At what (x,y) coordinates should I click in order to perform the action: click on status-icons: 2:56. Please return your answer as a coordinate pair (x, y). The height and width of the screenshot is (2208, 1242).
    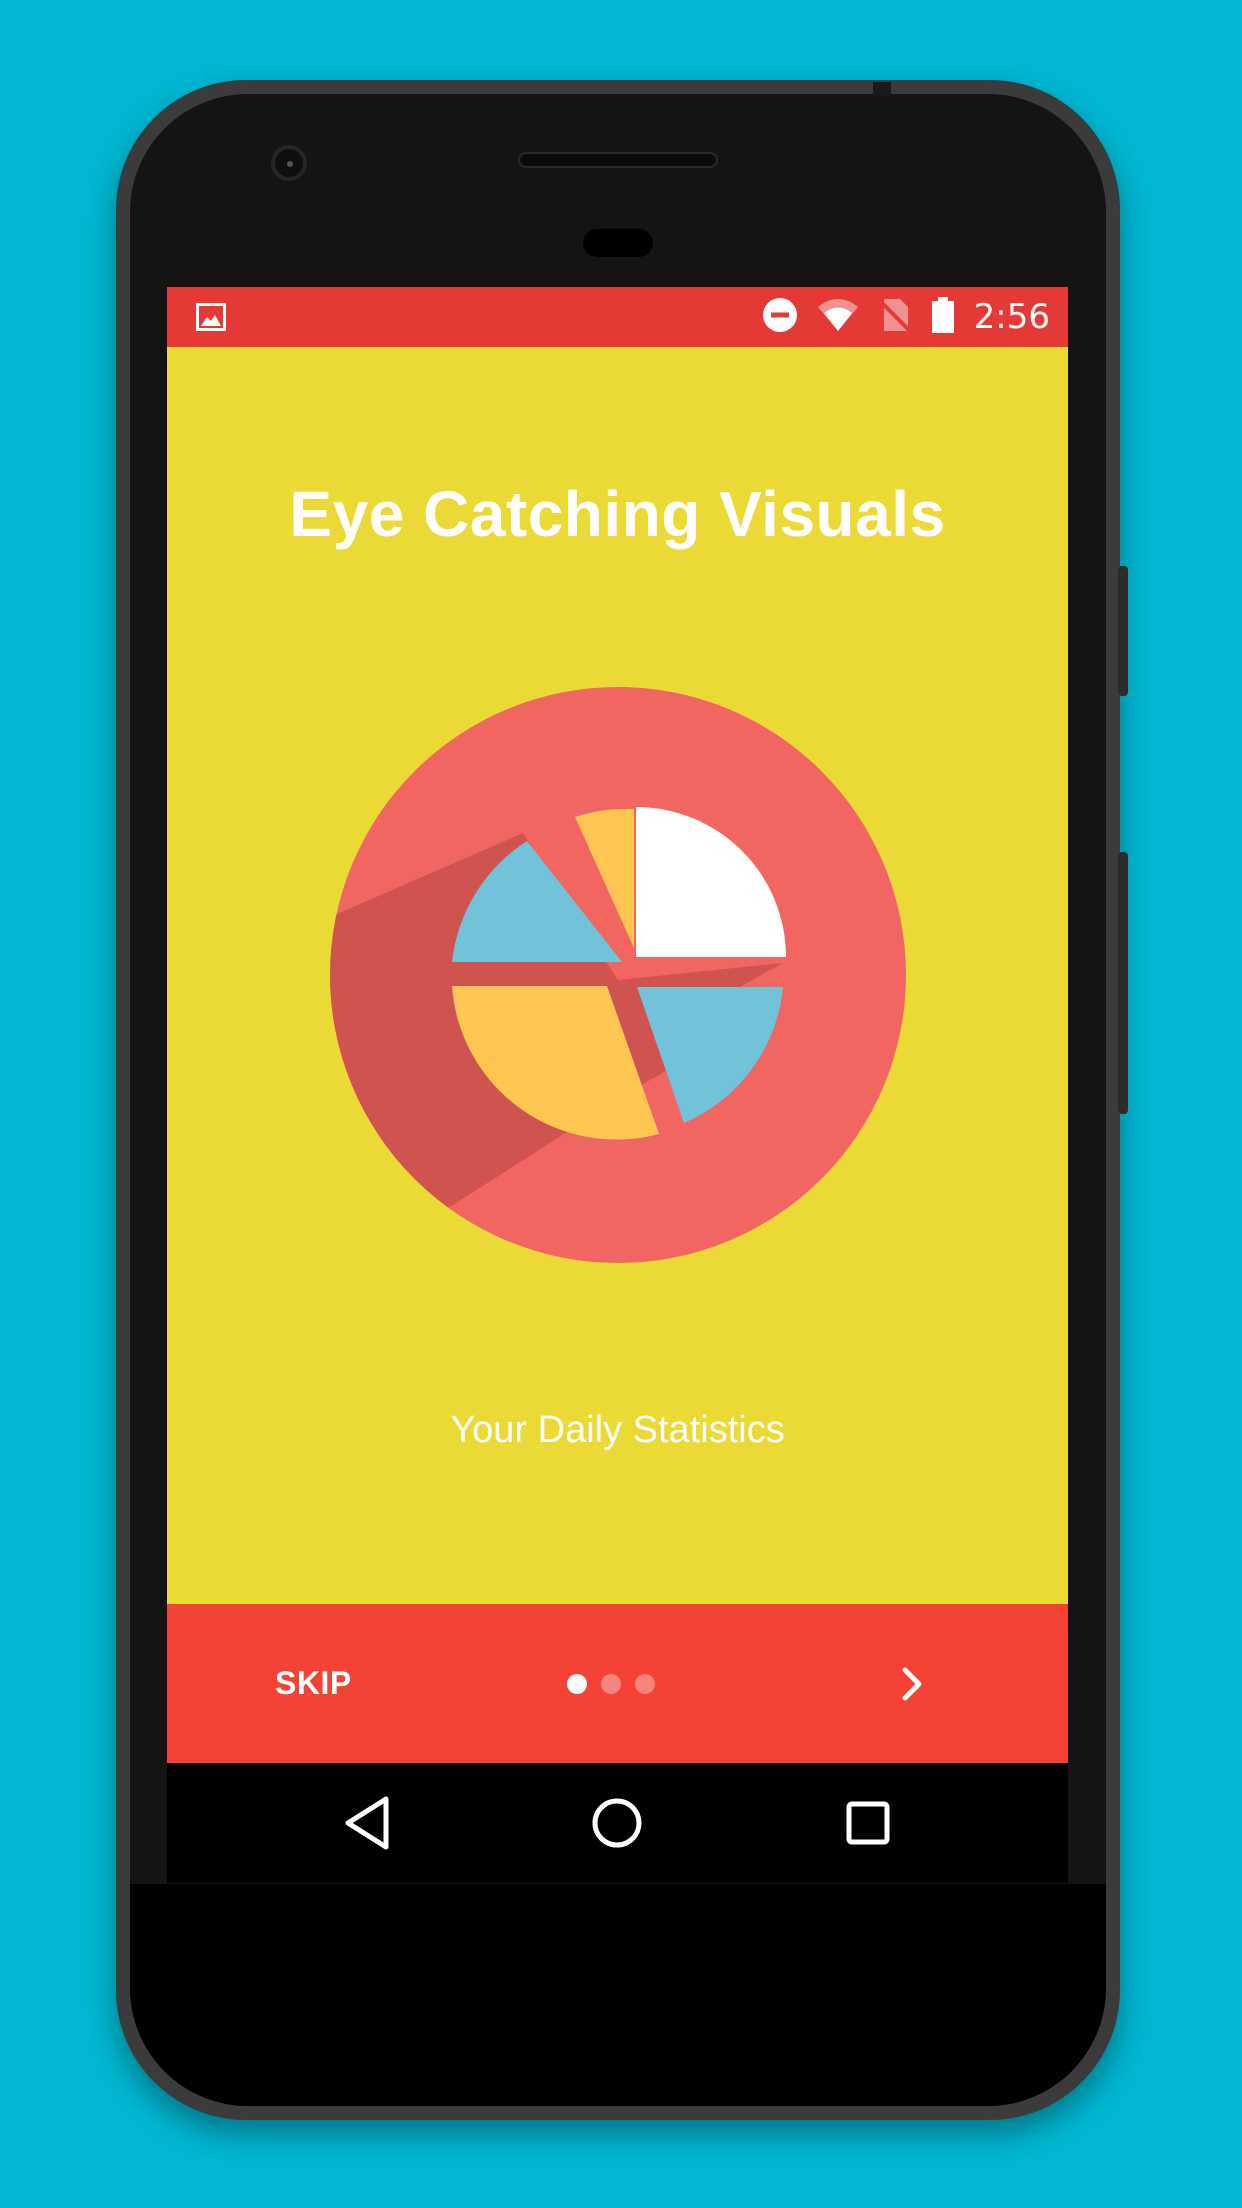
    Looking at the image, I should click on (906, 317).